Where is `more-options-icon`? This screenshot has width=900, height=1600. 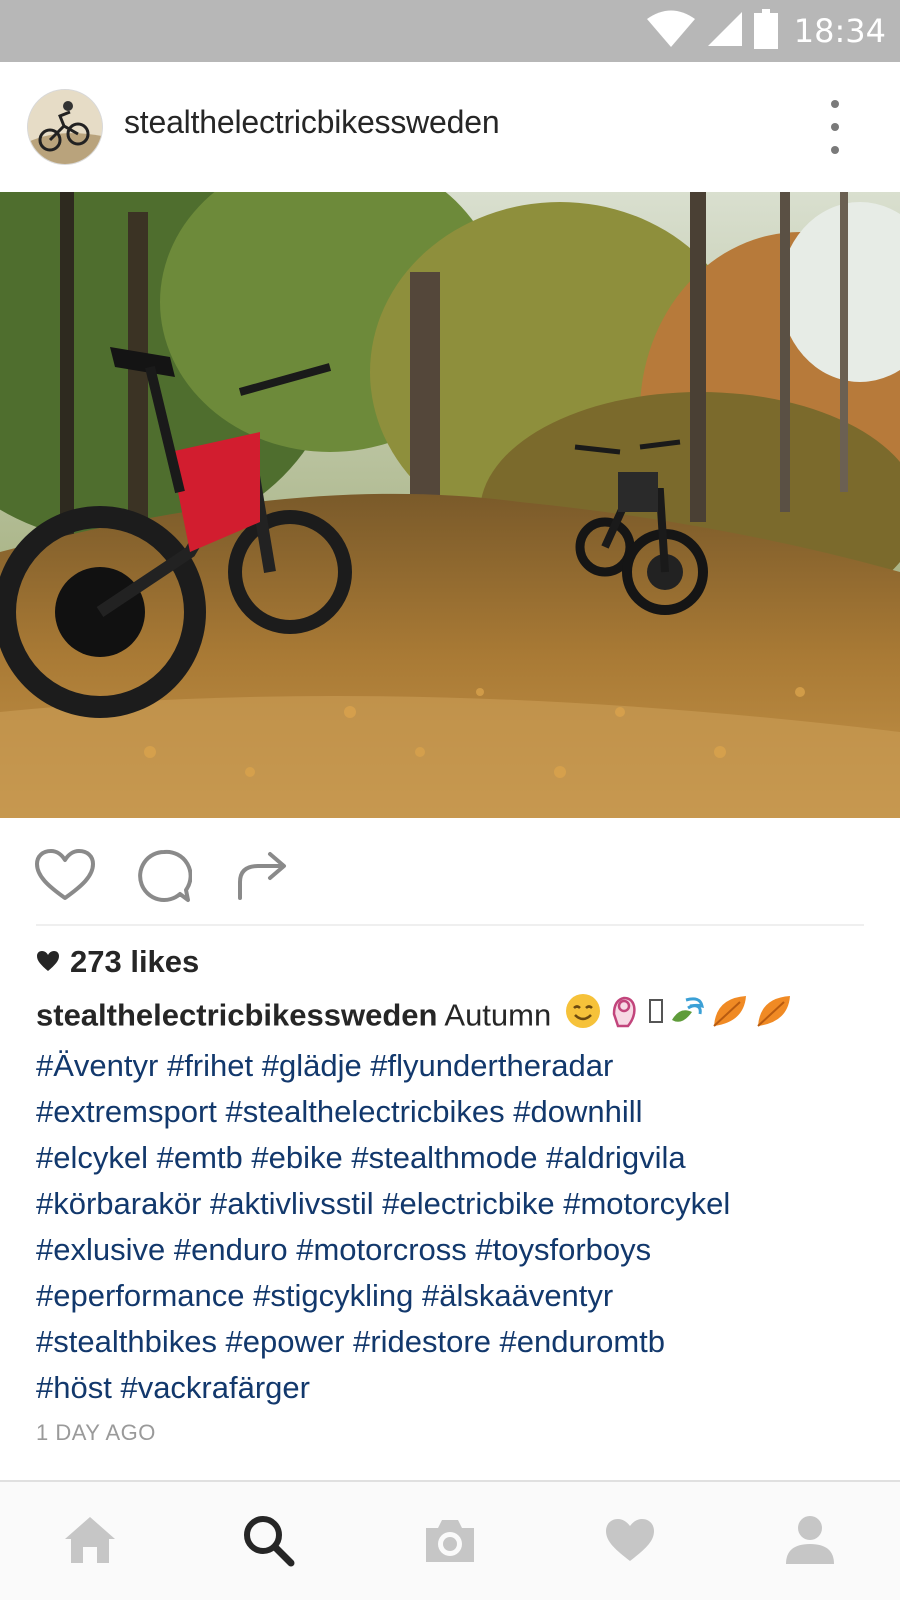
more-options-icon is located at coordinates (835, 127).